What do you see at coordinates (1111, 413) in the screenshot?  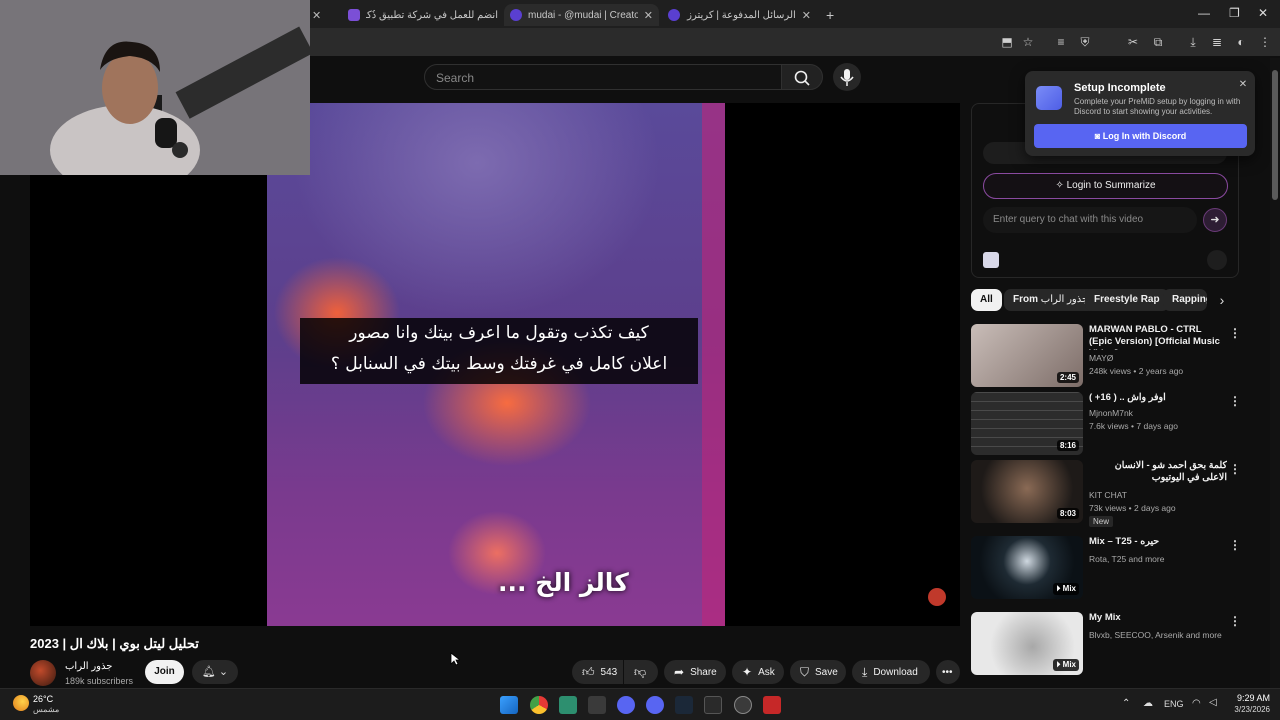 I see `video-channel: MjnonM7nk` at bounding box center [1111, 413].